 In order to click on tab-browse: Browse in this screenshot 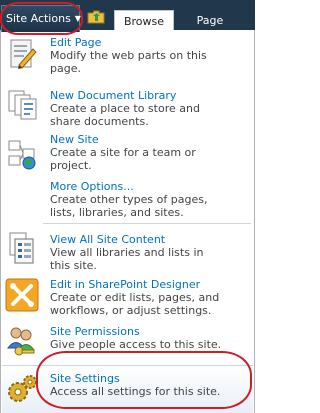, I will do `click(144, 20)`.